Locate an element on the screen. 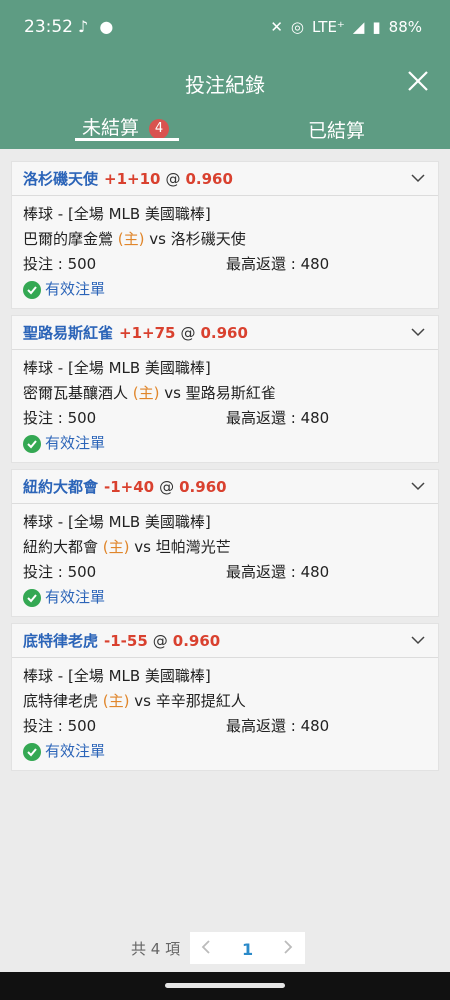 The height and width of the screenshot is (1000, 450). active-tab-indicator is located at coordinates (127, 139).